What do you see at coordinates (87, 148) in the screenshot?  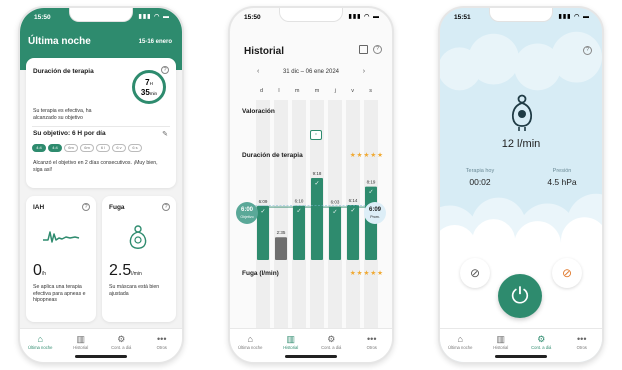 I see `goal-days: 4:4 4:4 6m 6m 6 l 6 v 6 s` at bounding box center [87, 148].